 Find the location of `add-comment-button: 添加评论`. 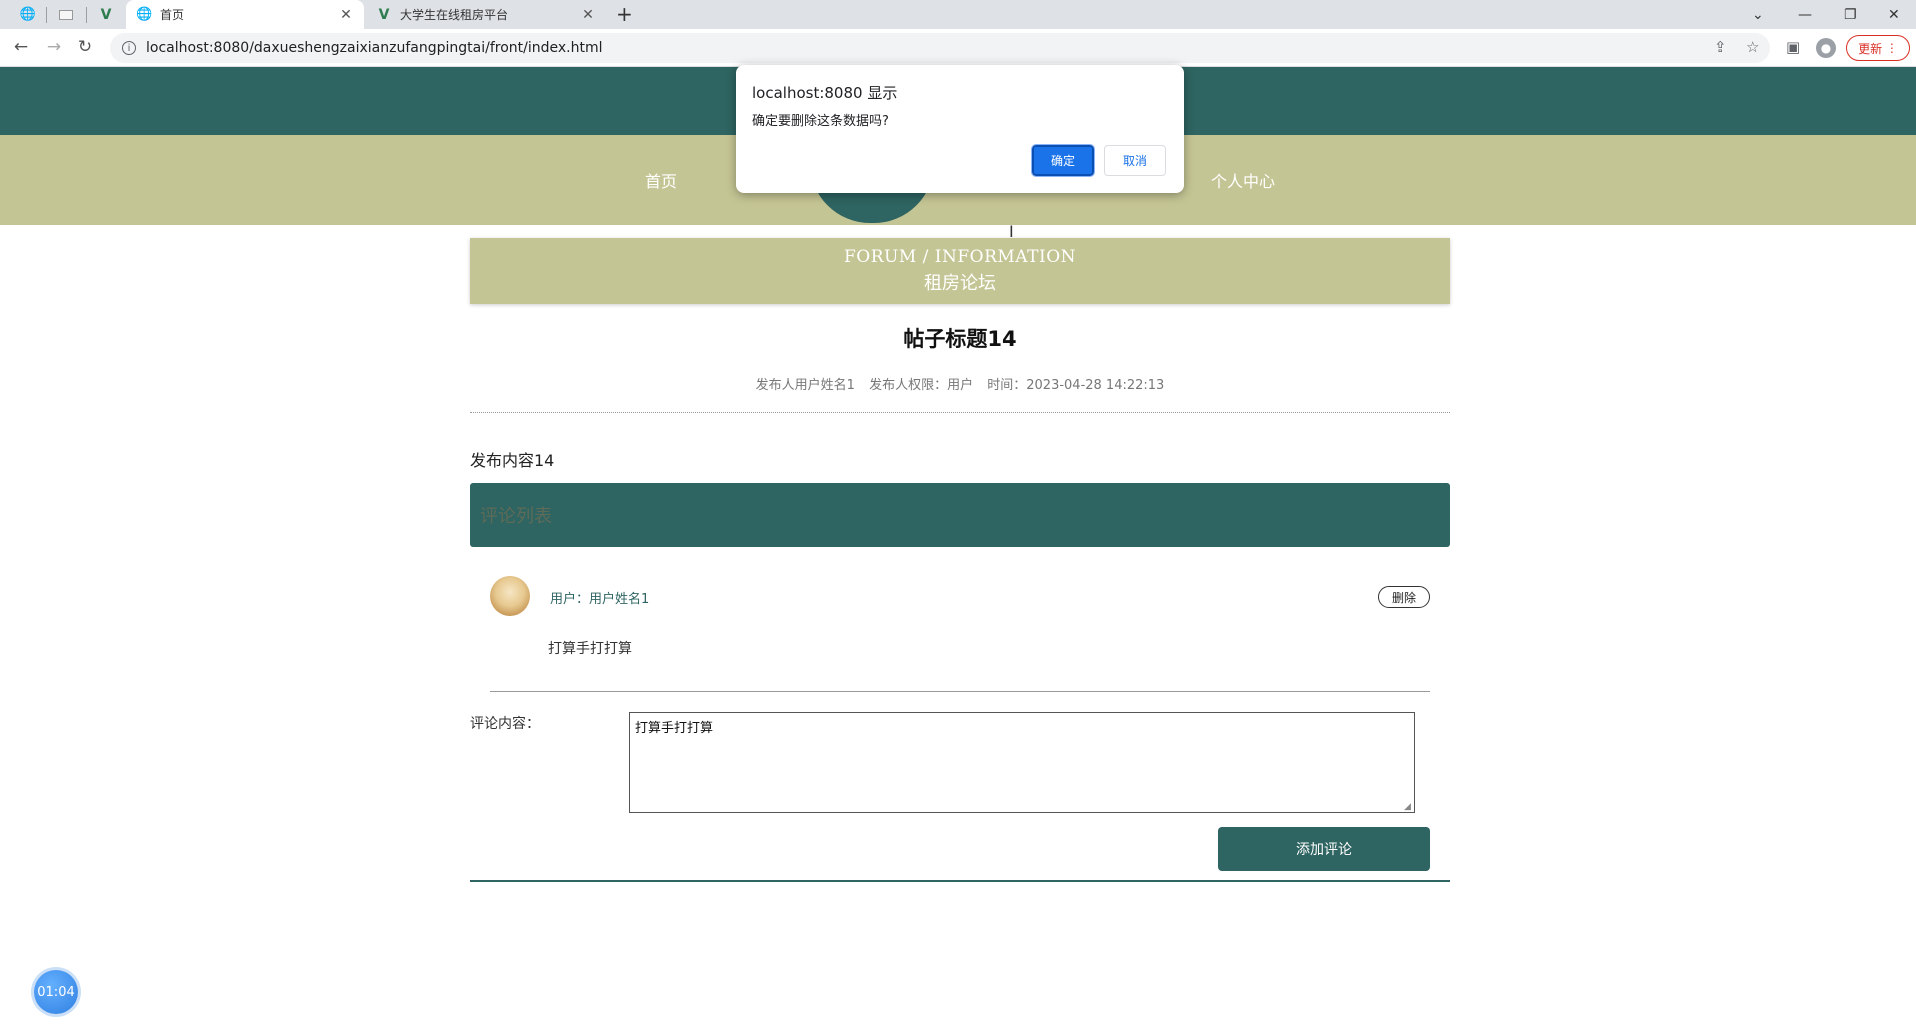

add-comment-button: 添加评论 is located at coordinates (1324, 849).